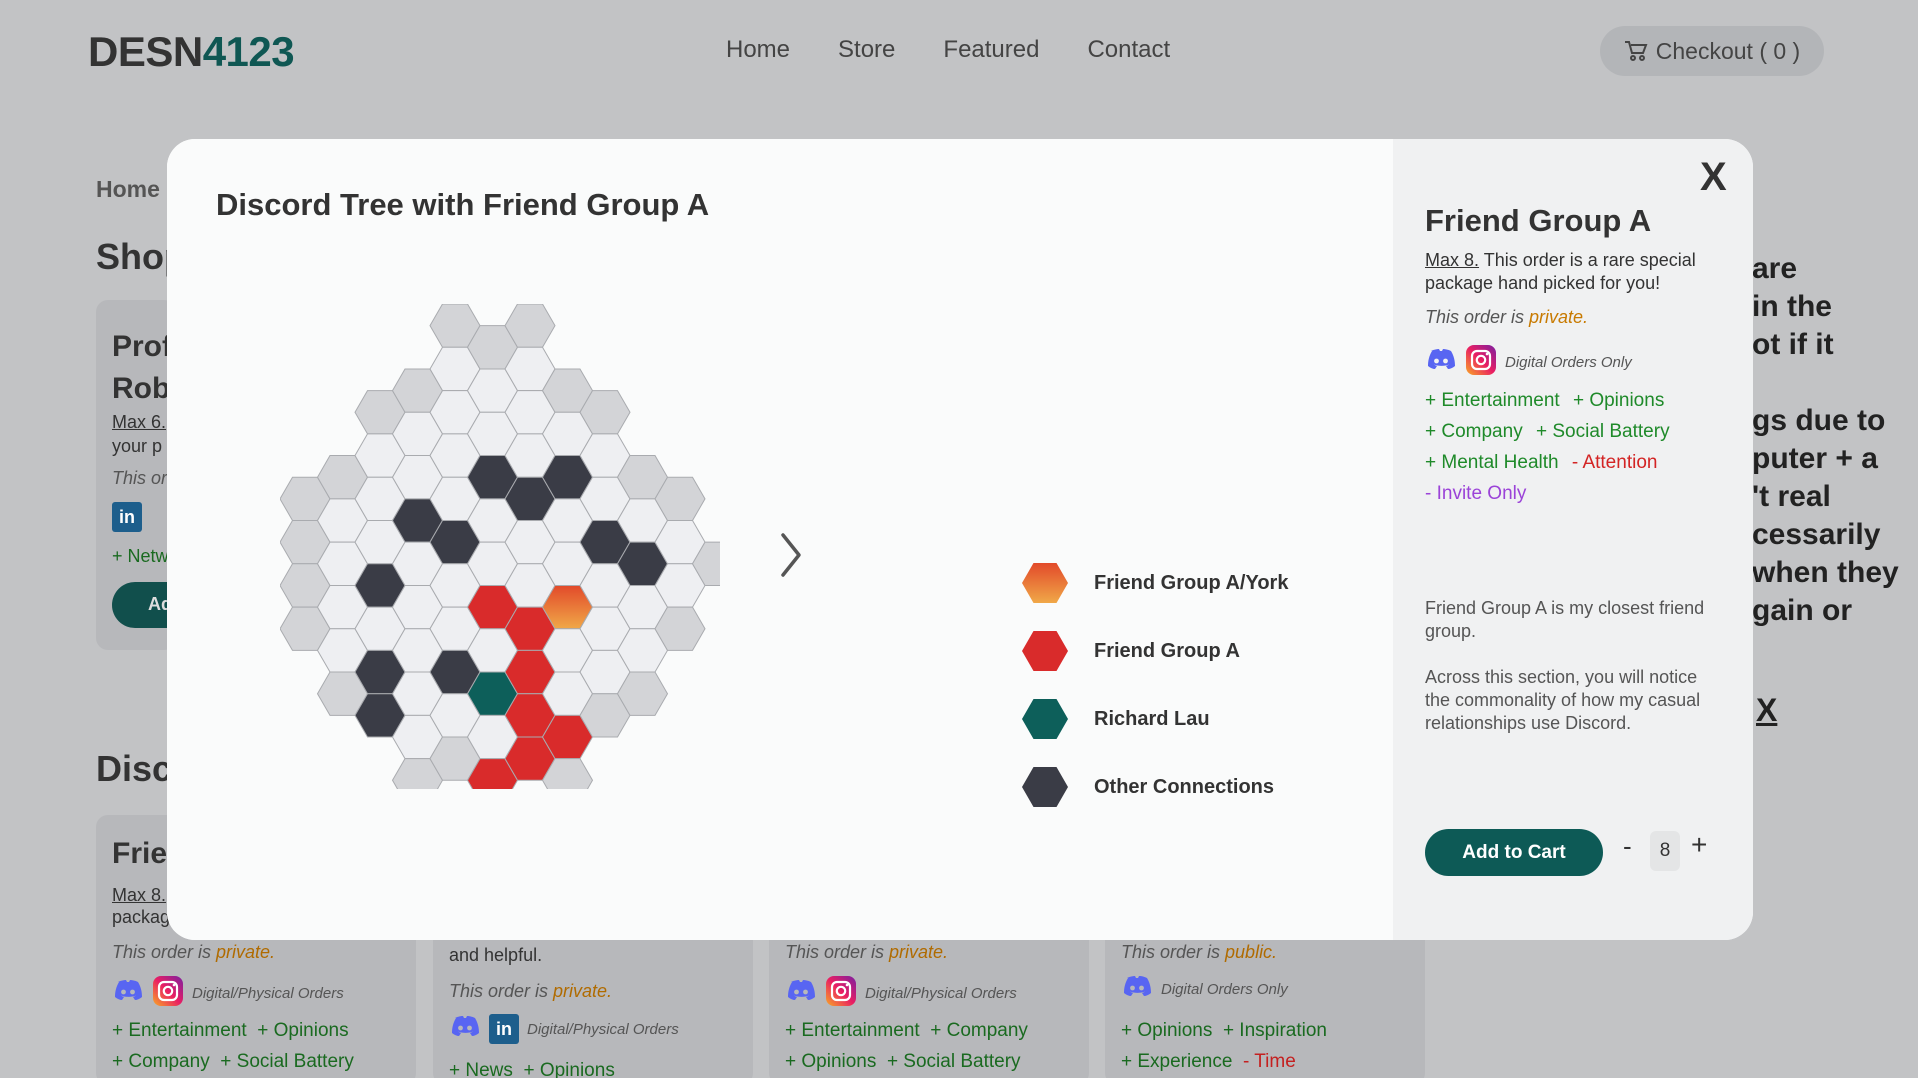 The height and width of the screenshot is (1078, 1918). I want to click on card-privacy: This or, so click(140, 478).